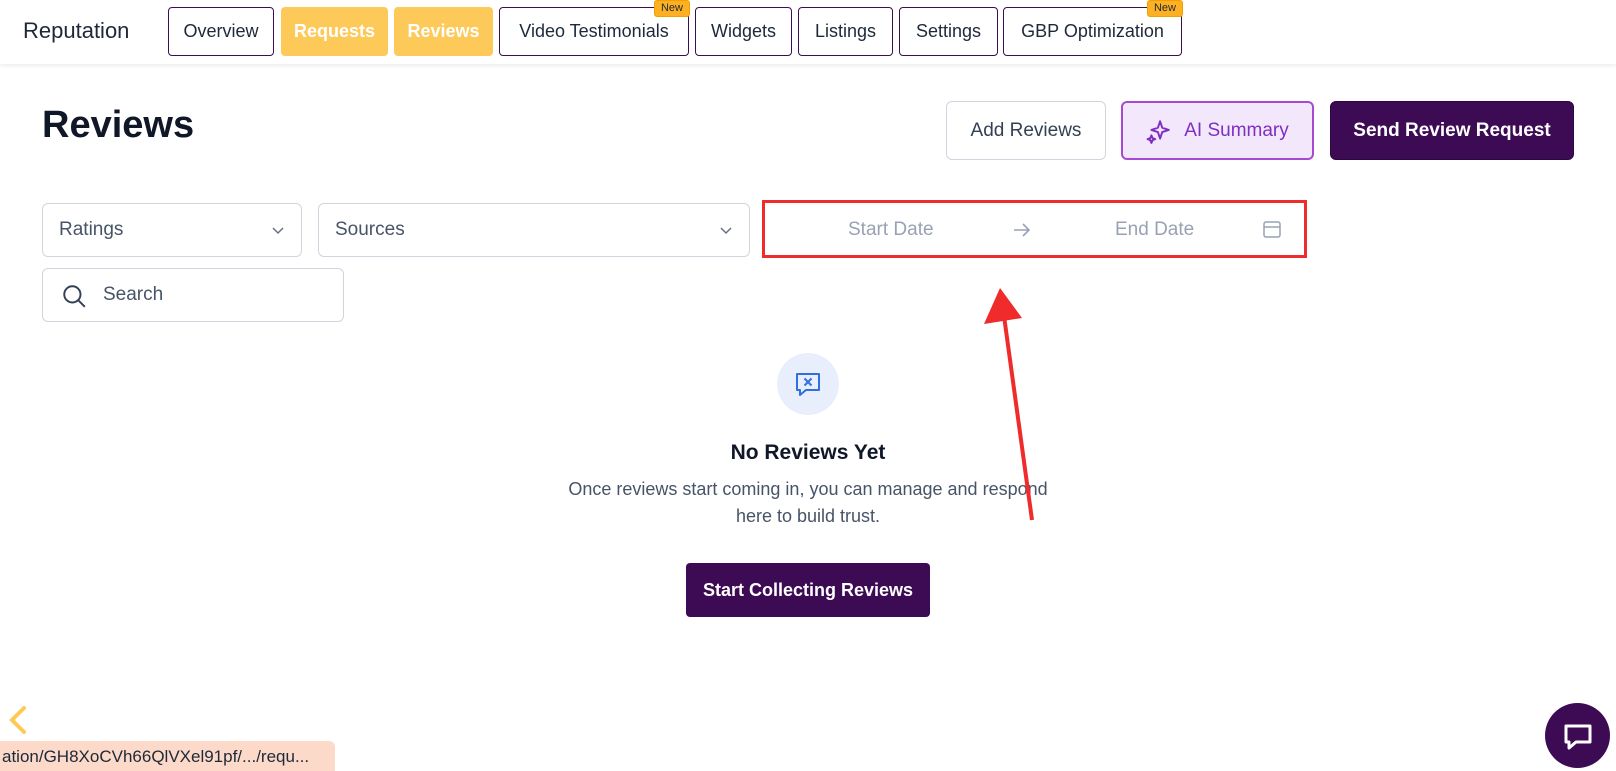  I want to click on tab-requests: Requests, so click(334, 31).